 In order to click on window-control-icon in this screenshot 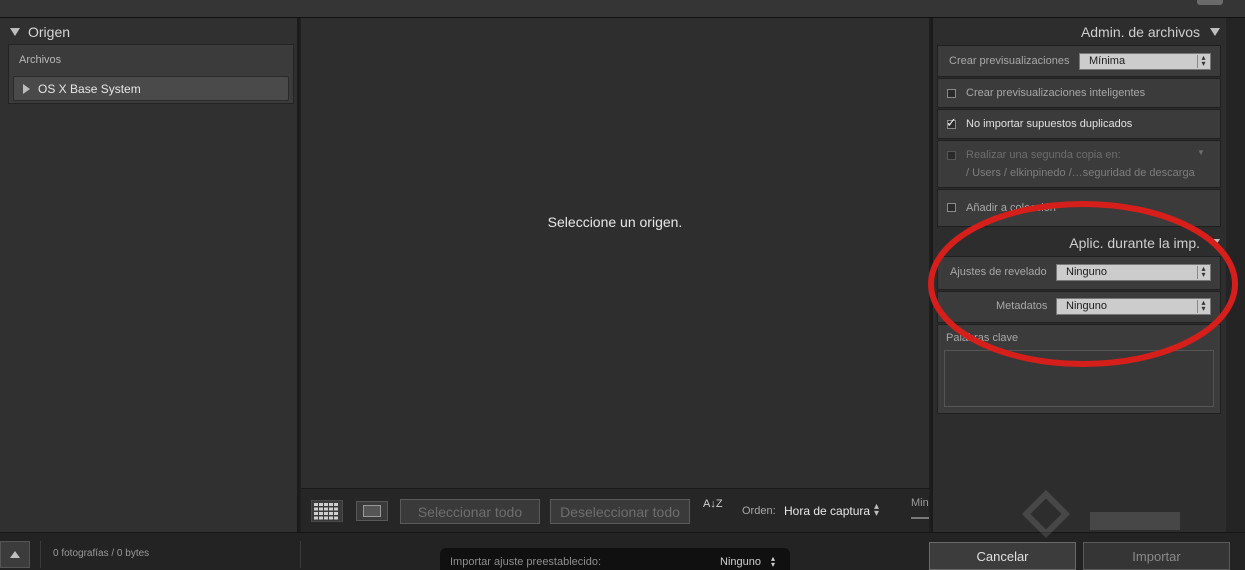, I will do `click(1210, 2)`.